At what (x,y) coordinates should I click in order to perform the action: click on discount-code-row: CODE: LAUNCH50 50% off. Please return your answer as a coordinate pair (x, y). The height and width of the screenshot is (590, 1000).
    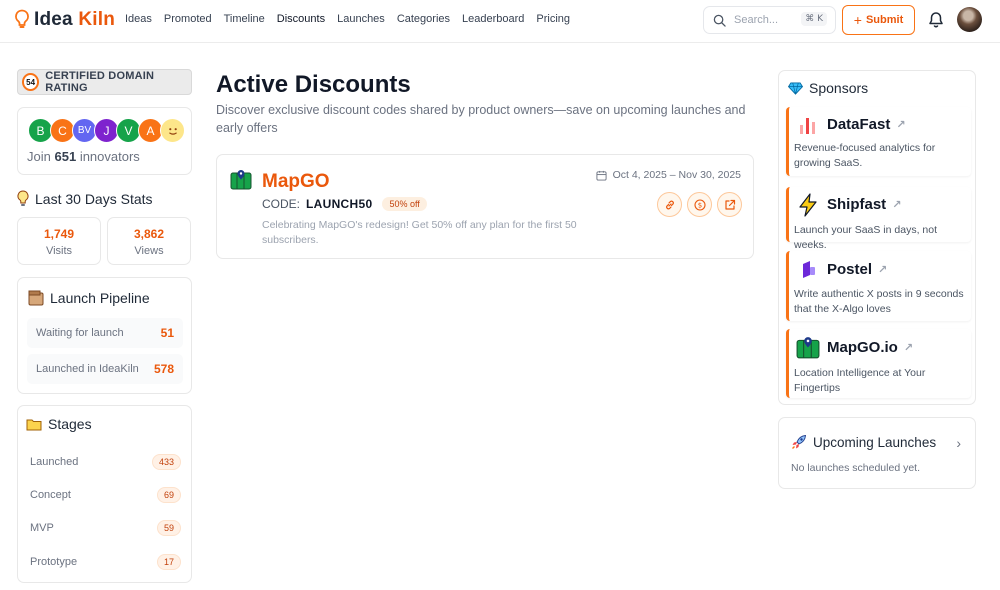
    Looking at the image, I should click on (344, 204).